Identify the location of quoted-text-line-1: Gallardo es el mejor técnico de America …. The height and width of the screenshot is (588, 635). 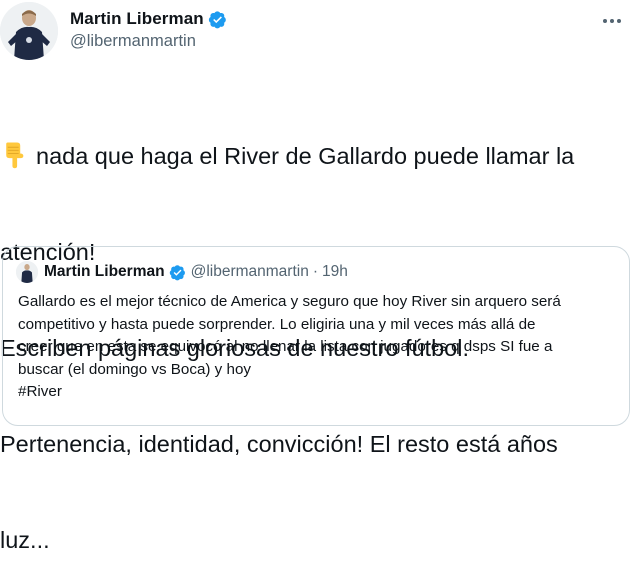
(289, 301).